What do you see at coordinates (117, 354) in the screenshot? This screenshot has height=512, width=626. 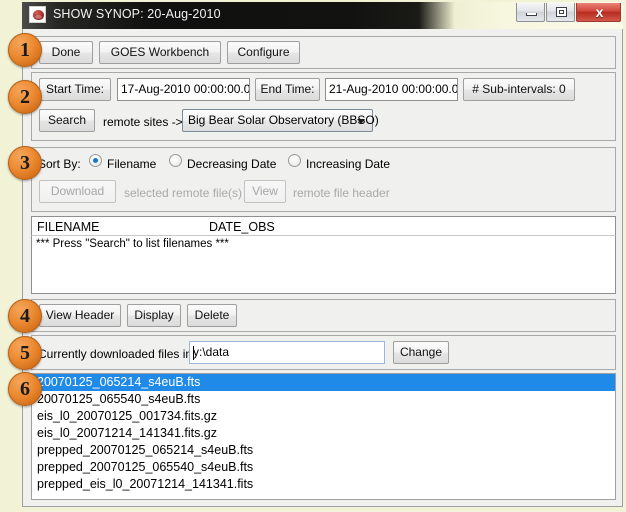 I see `download-dir-label: Currently downloaded files in:` at bounding box center [117, 354].